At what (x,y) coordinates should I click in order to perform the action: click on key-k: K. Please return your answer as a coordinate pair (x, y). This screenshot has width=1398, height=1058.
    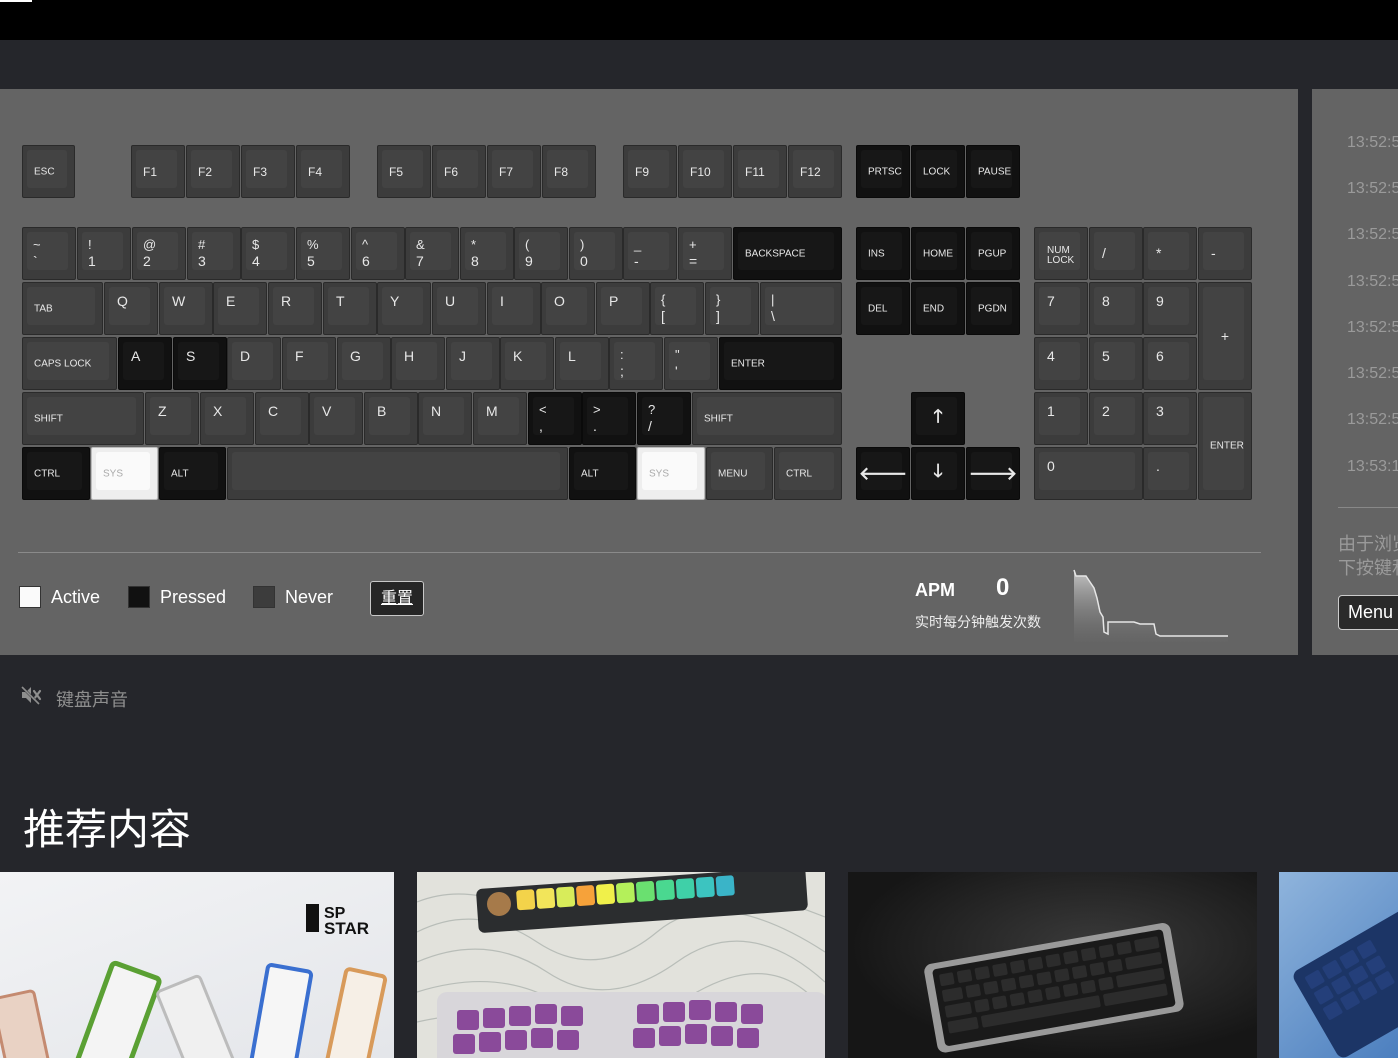
    Looking at the image, I should click on (527, 363).